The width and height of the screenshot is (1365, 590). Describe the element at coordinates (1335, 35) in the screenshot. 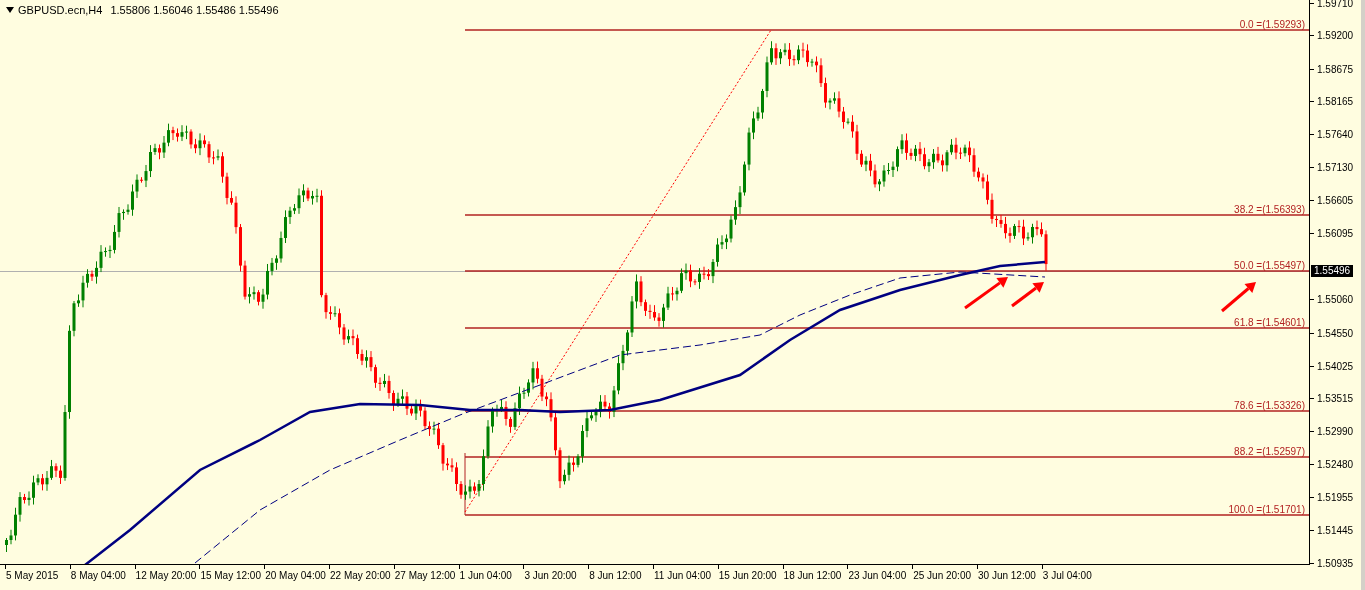

I see `price-axis-label: 1.59200` at that location.